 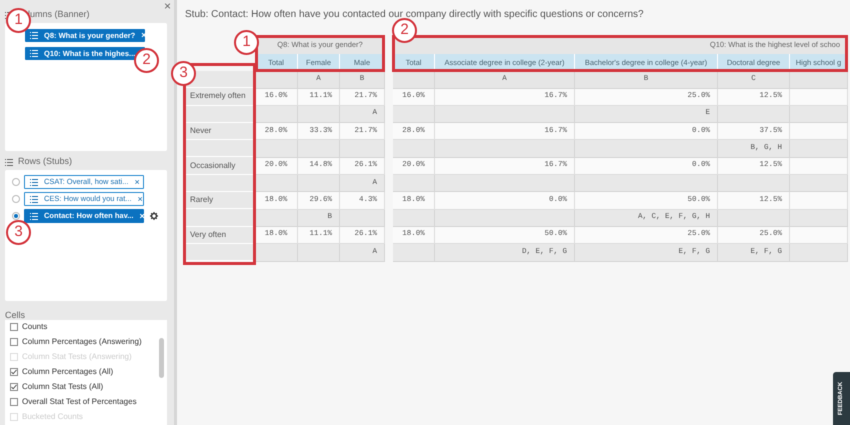 I want to click on option-label: Column Percentages (All), so click(x=68, y=372).